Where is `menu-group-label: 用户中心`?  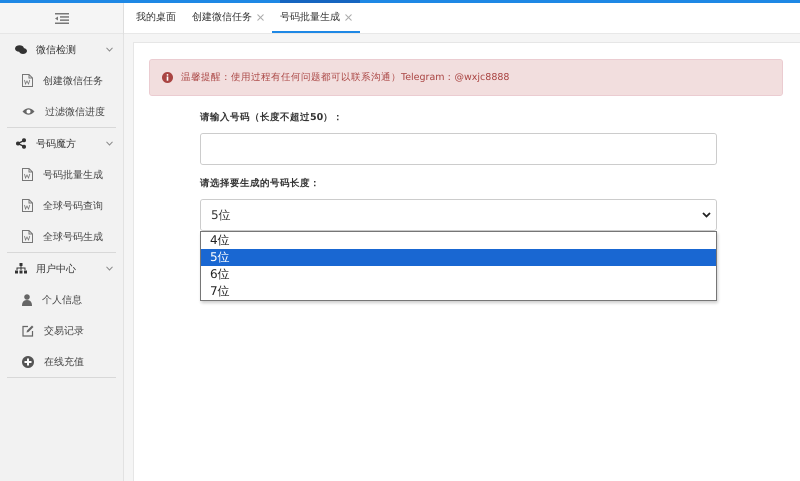 menu-group-label: 用户中心 is located at coordinates (56, 269).